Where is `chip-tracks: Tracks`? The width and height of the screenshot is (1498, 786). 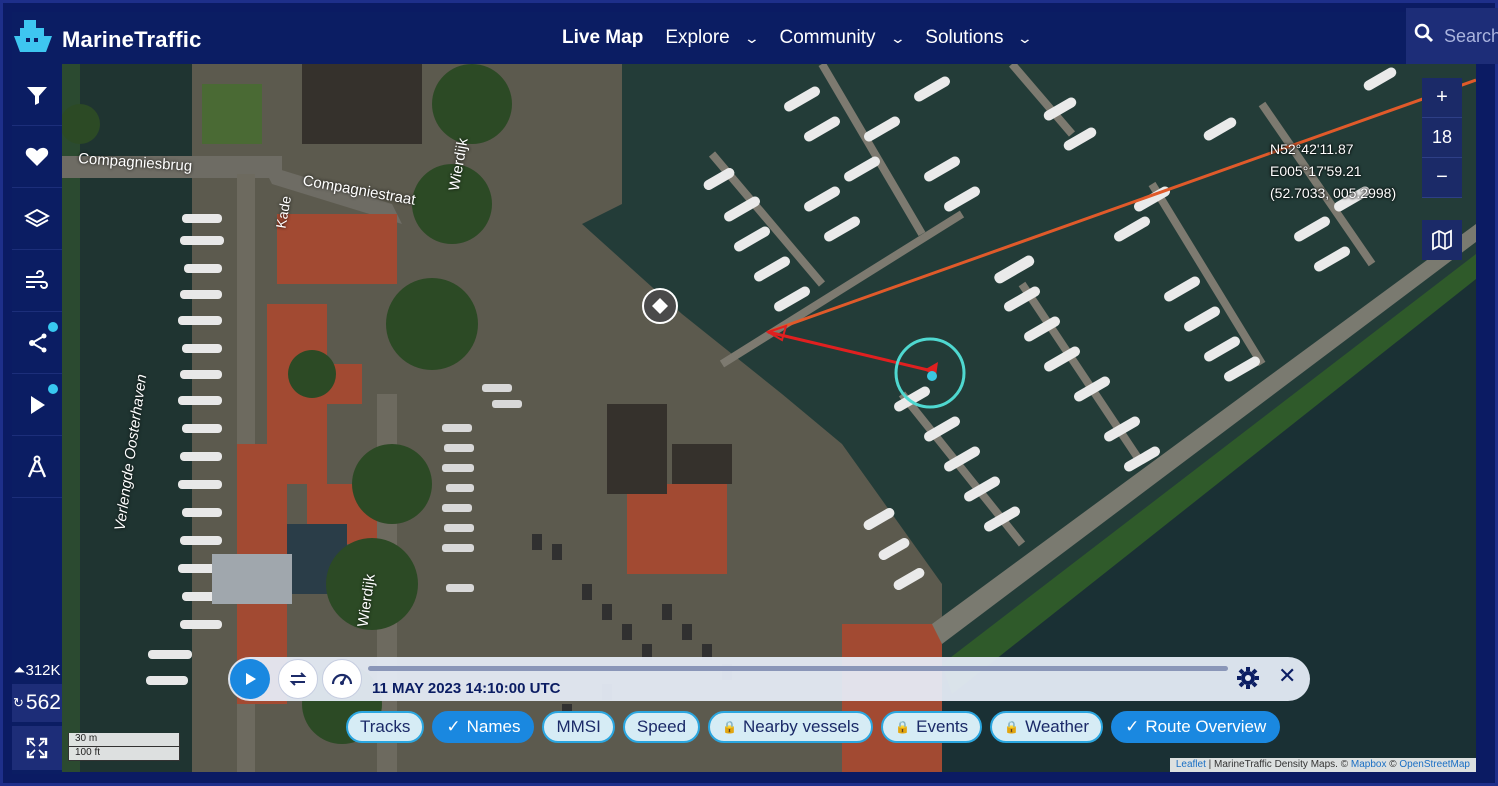 chip-tracks: Tracks is located at coordinates (385, 727).